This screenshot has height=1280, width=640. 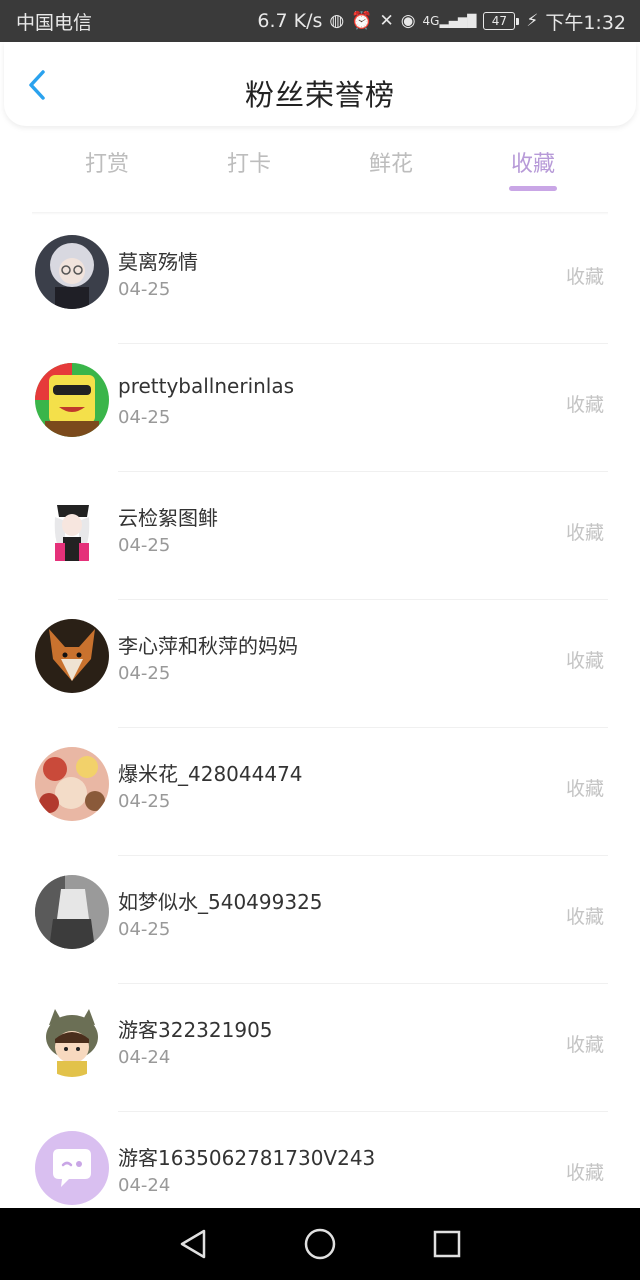 I want to click on list-item: 游客322321905 04-24 收藏, so click(x=320, y=1048).